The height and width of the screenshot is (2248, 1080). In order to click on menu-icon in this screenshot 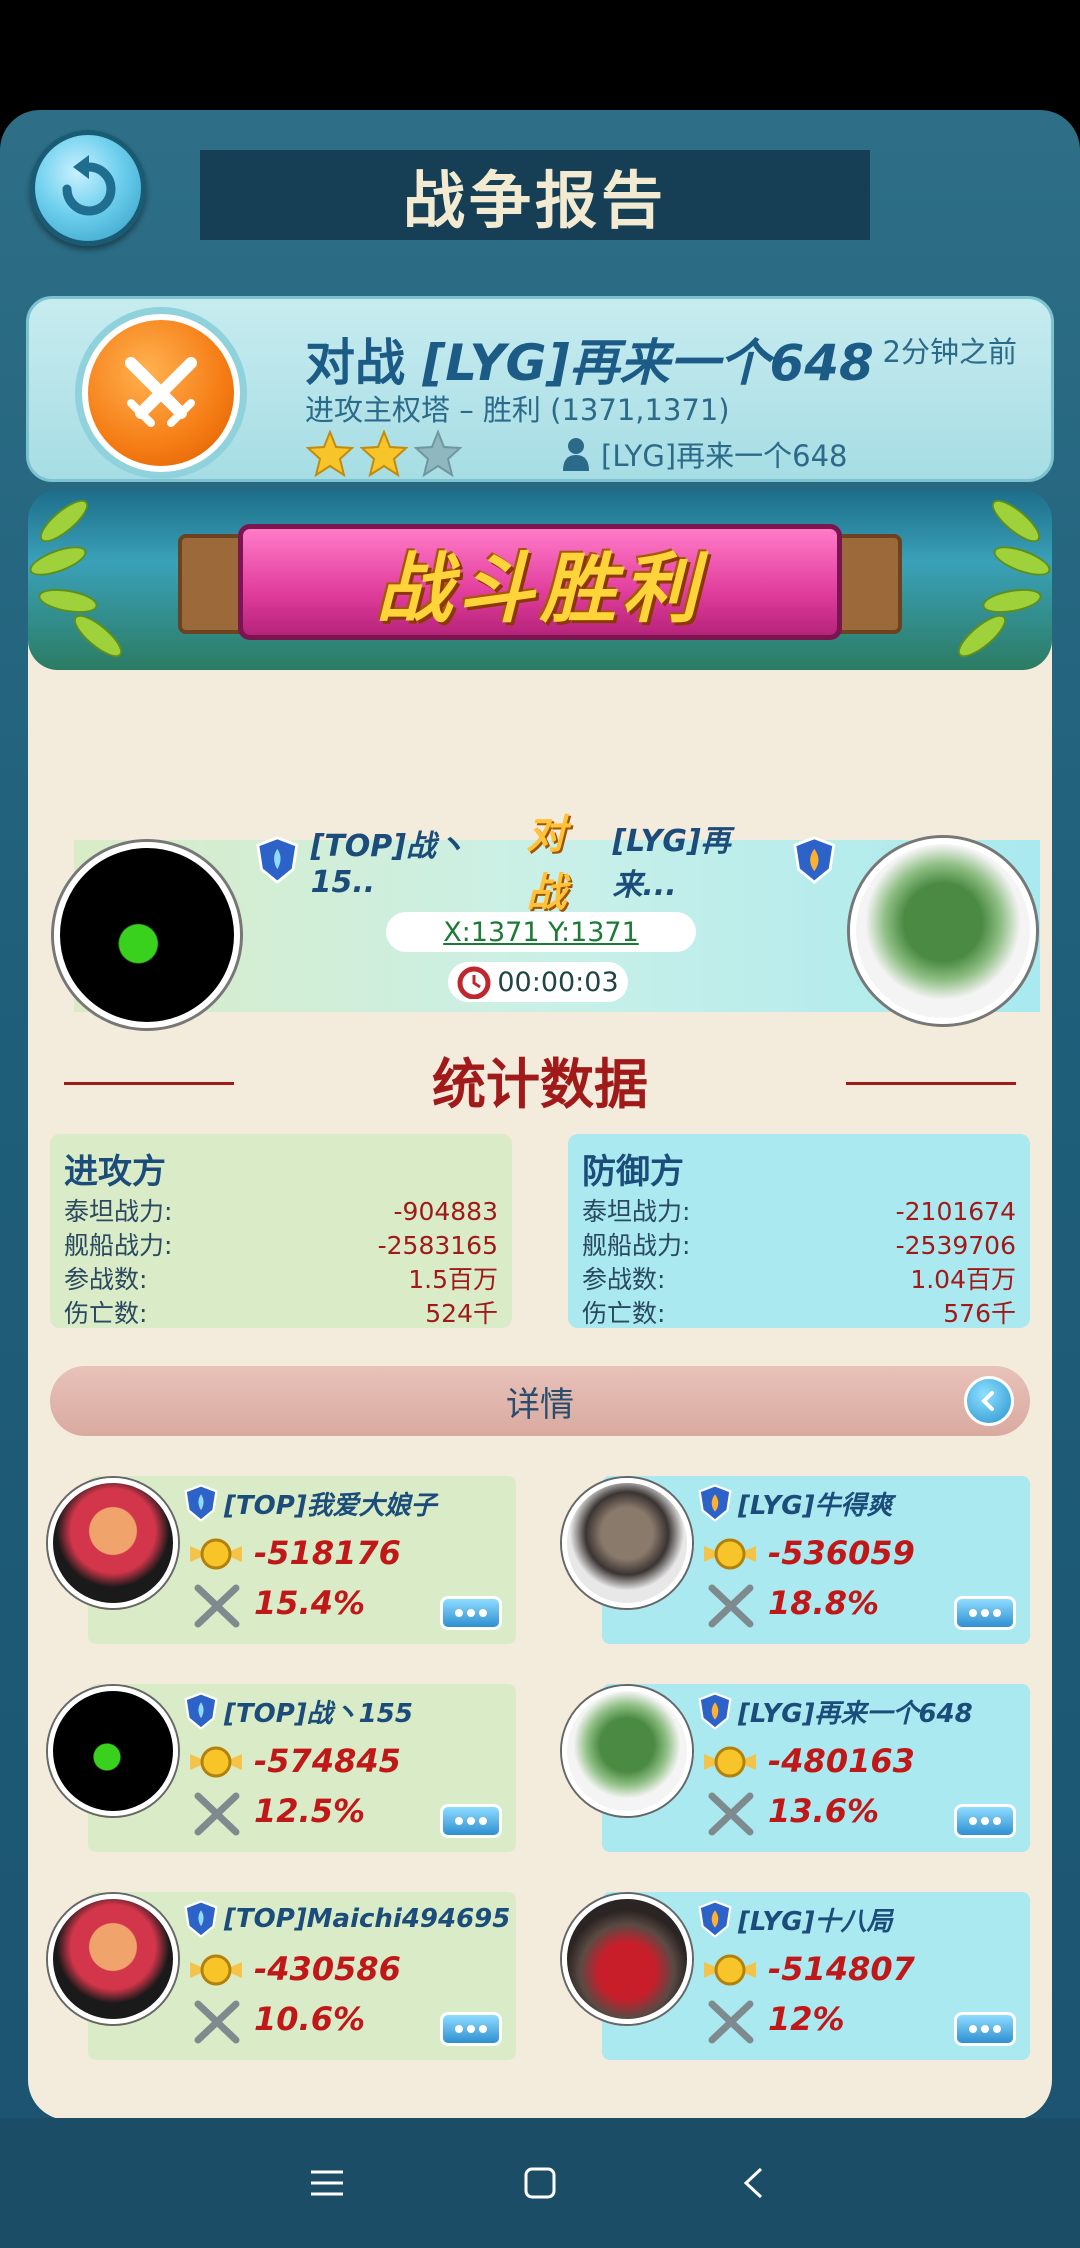, I will do `click(326, 2183)`.